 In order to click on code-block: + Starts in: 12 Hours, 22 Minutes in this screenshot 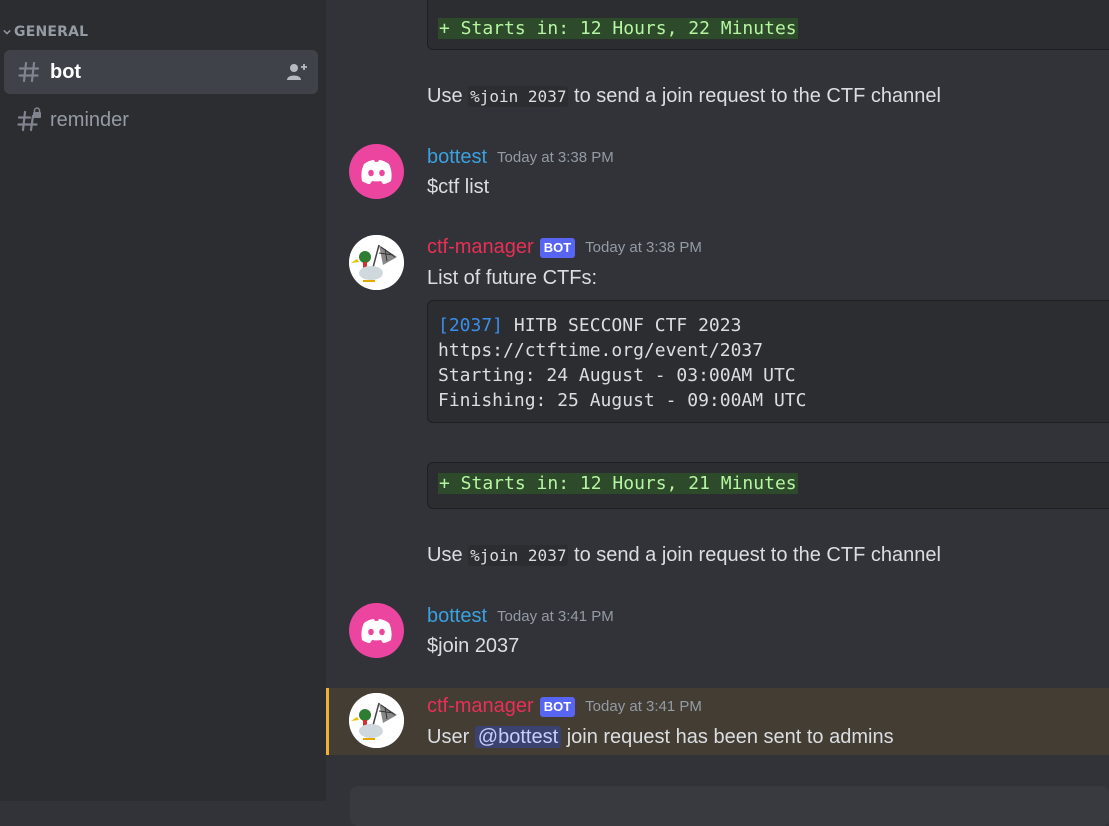, I will do `click(768, 25)`.